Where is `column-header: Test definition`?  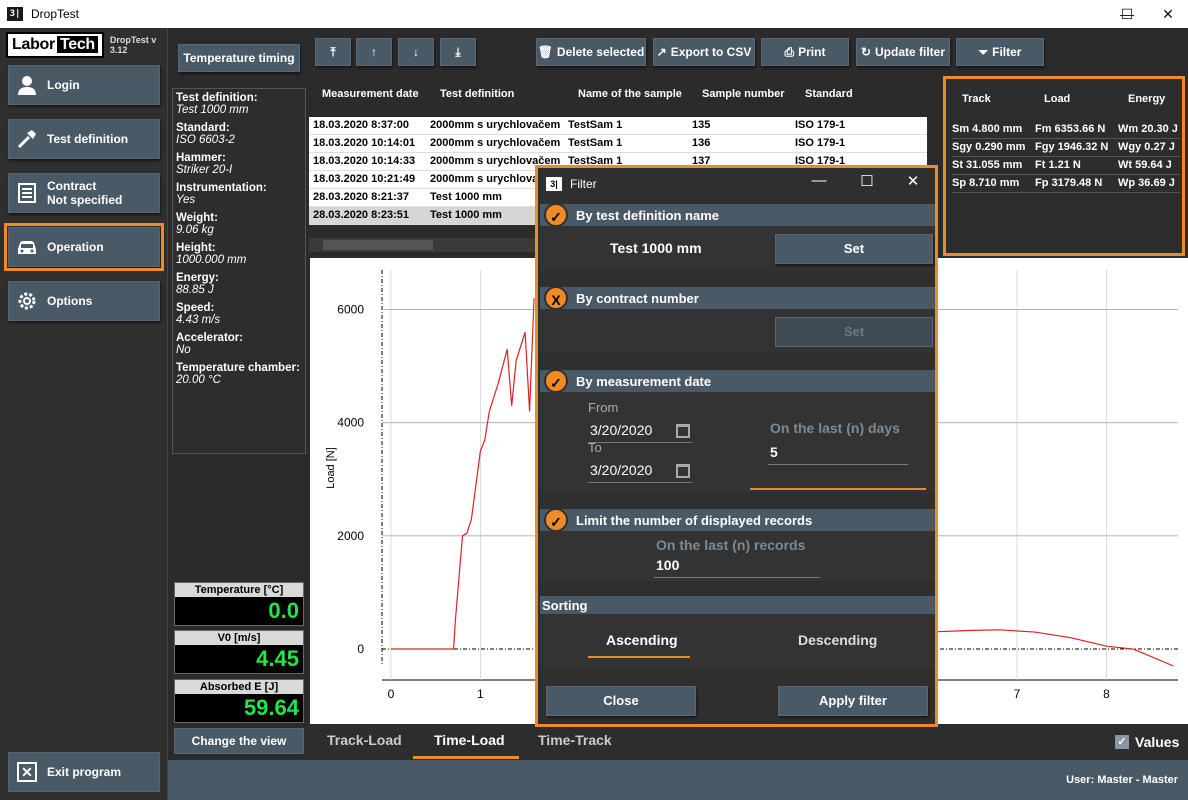
column-header: Test definition is located at coordinates (477, 94).